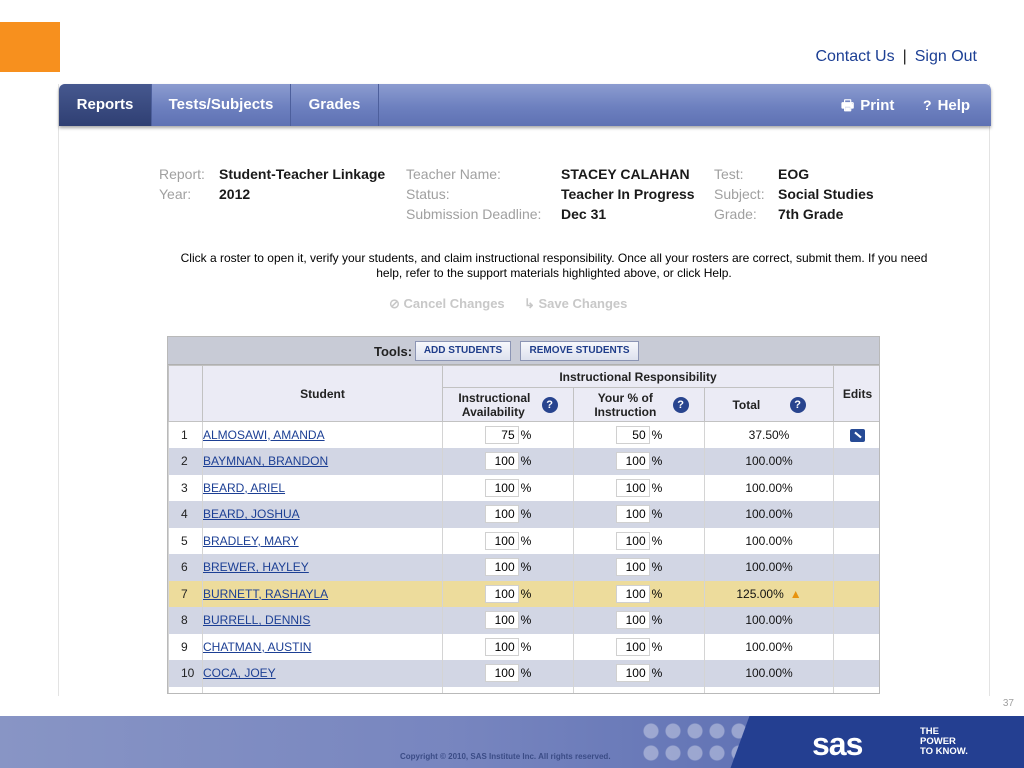 The width and height of the screenshot is (1024, 768). I want to click on student-cell, so click(322, 689).